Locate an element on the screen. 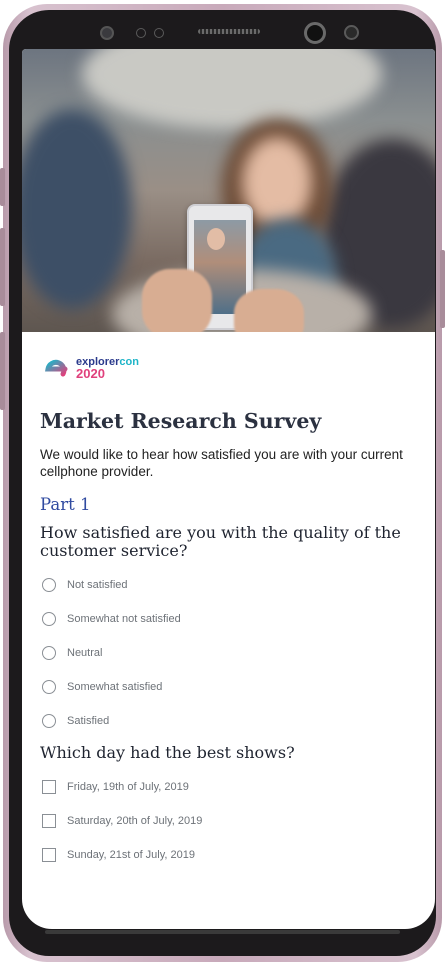 The width and height of the screenshot is (445, 965). radio-option: Neutral is located at coordinates (230, 653).